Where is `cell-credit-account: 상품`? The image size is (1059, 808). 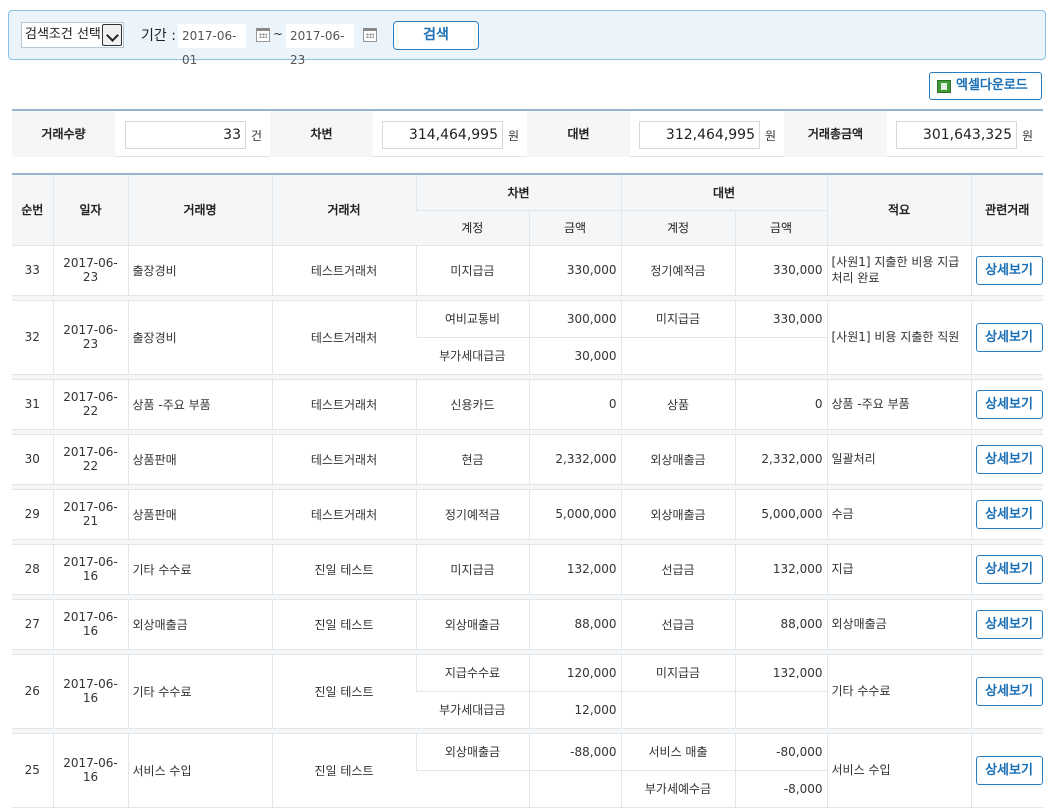
cell-credit-account: 상품 is located at coordinates (677, 404).